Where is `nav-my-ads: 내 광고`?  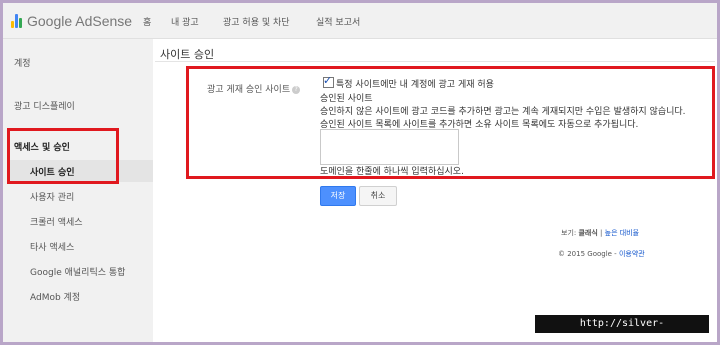 nav-my-ads: 내 광고 is located at coordinates (185, 21).